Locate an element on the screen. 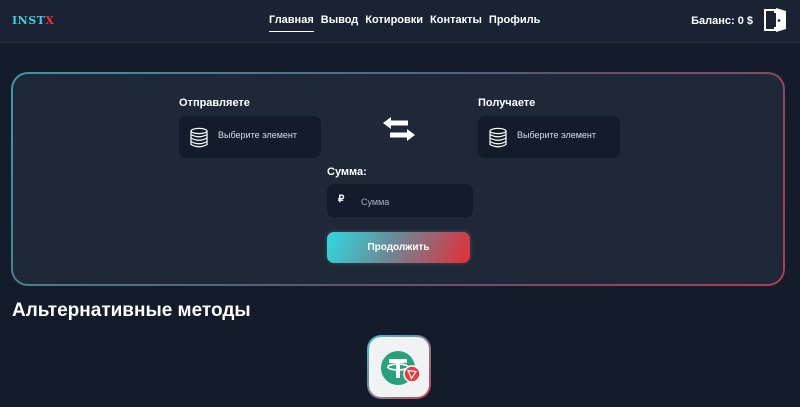 The width and height of the screenshot is (800, 407). send-select-text: Выберите элемент is located at coordinates (258, 135).